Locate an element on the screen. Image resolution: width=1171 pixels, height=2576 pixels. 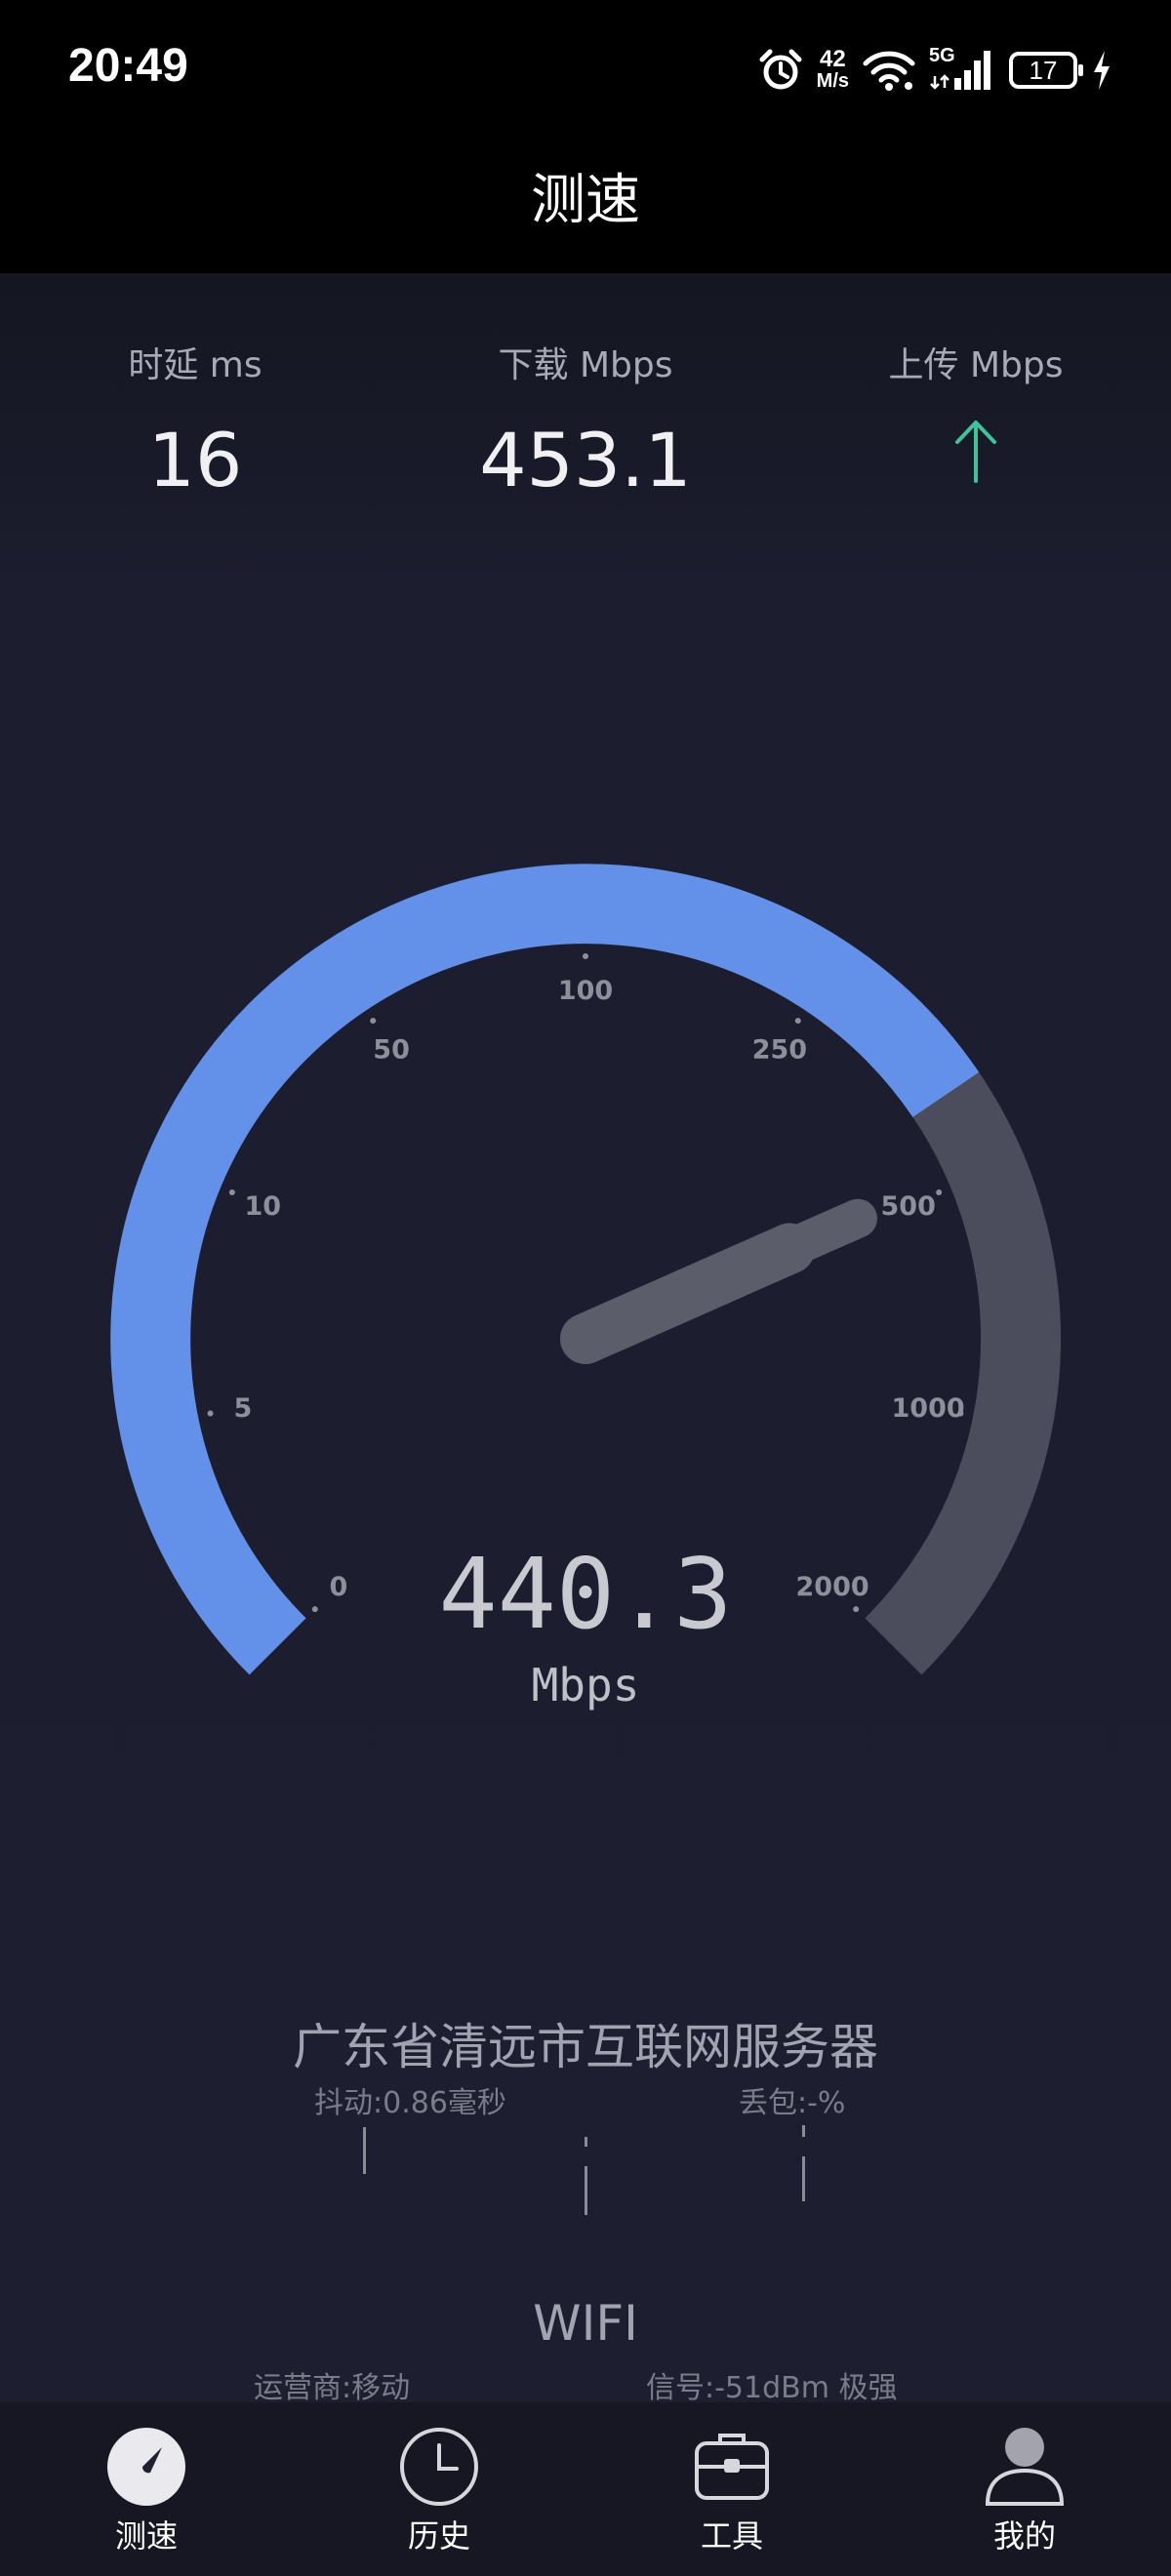
latency-label: 时延 ms is located at coordinates (195, 365).